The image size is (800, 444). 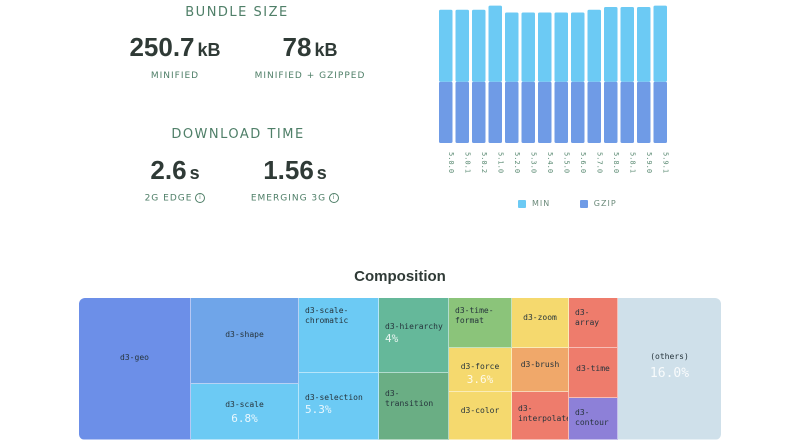 I want to click on tile-d3-contour: d3-contour, so click(x=593, y=419).